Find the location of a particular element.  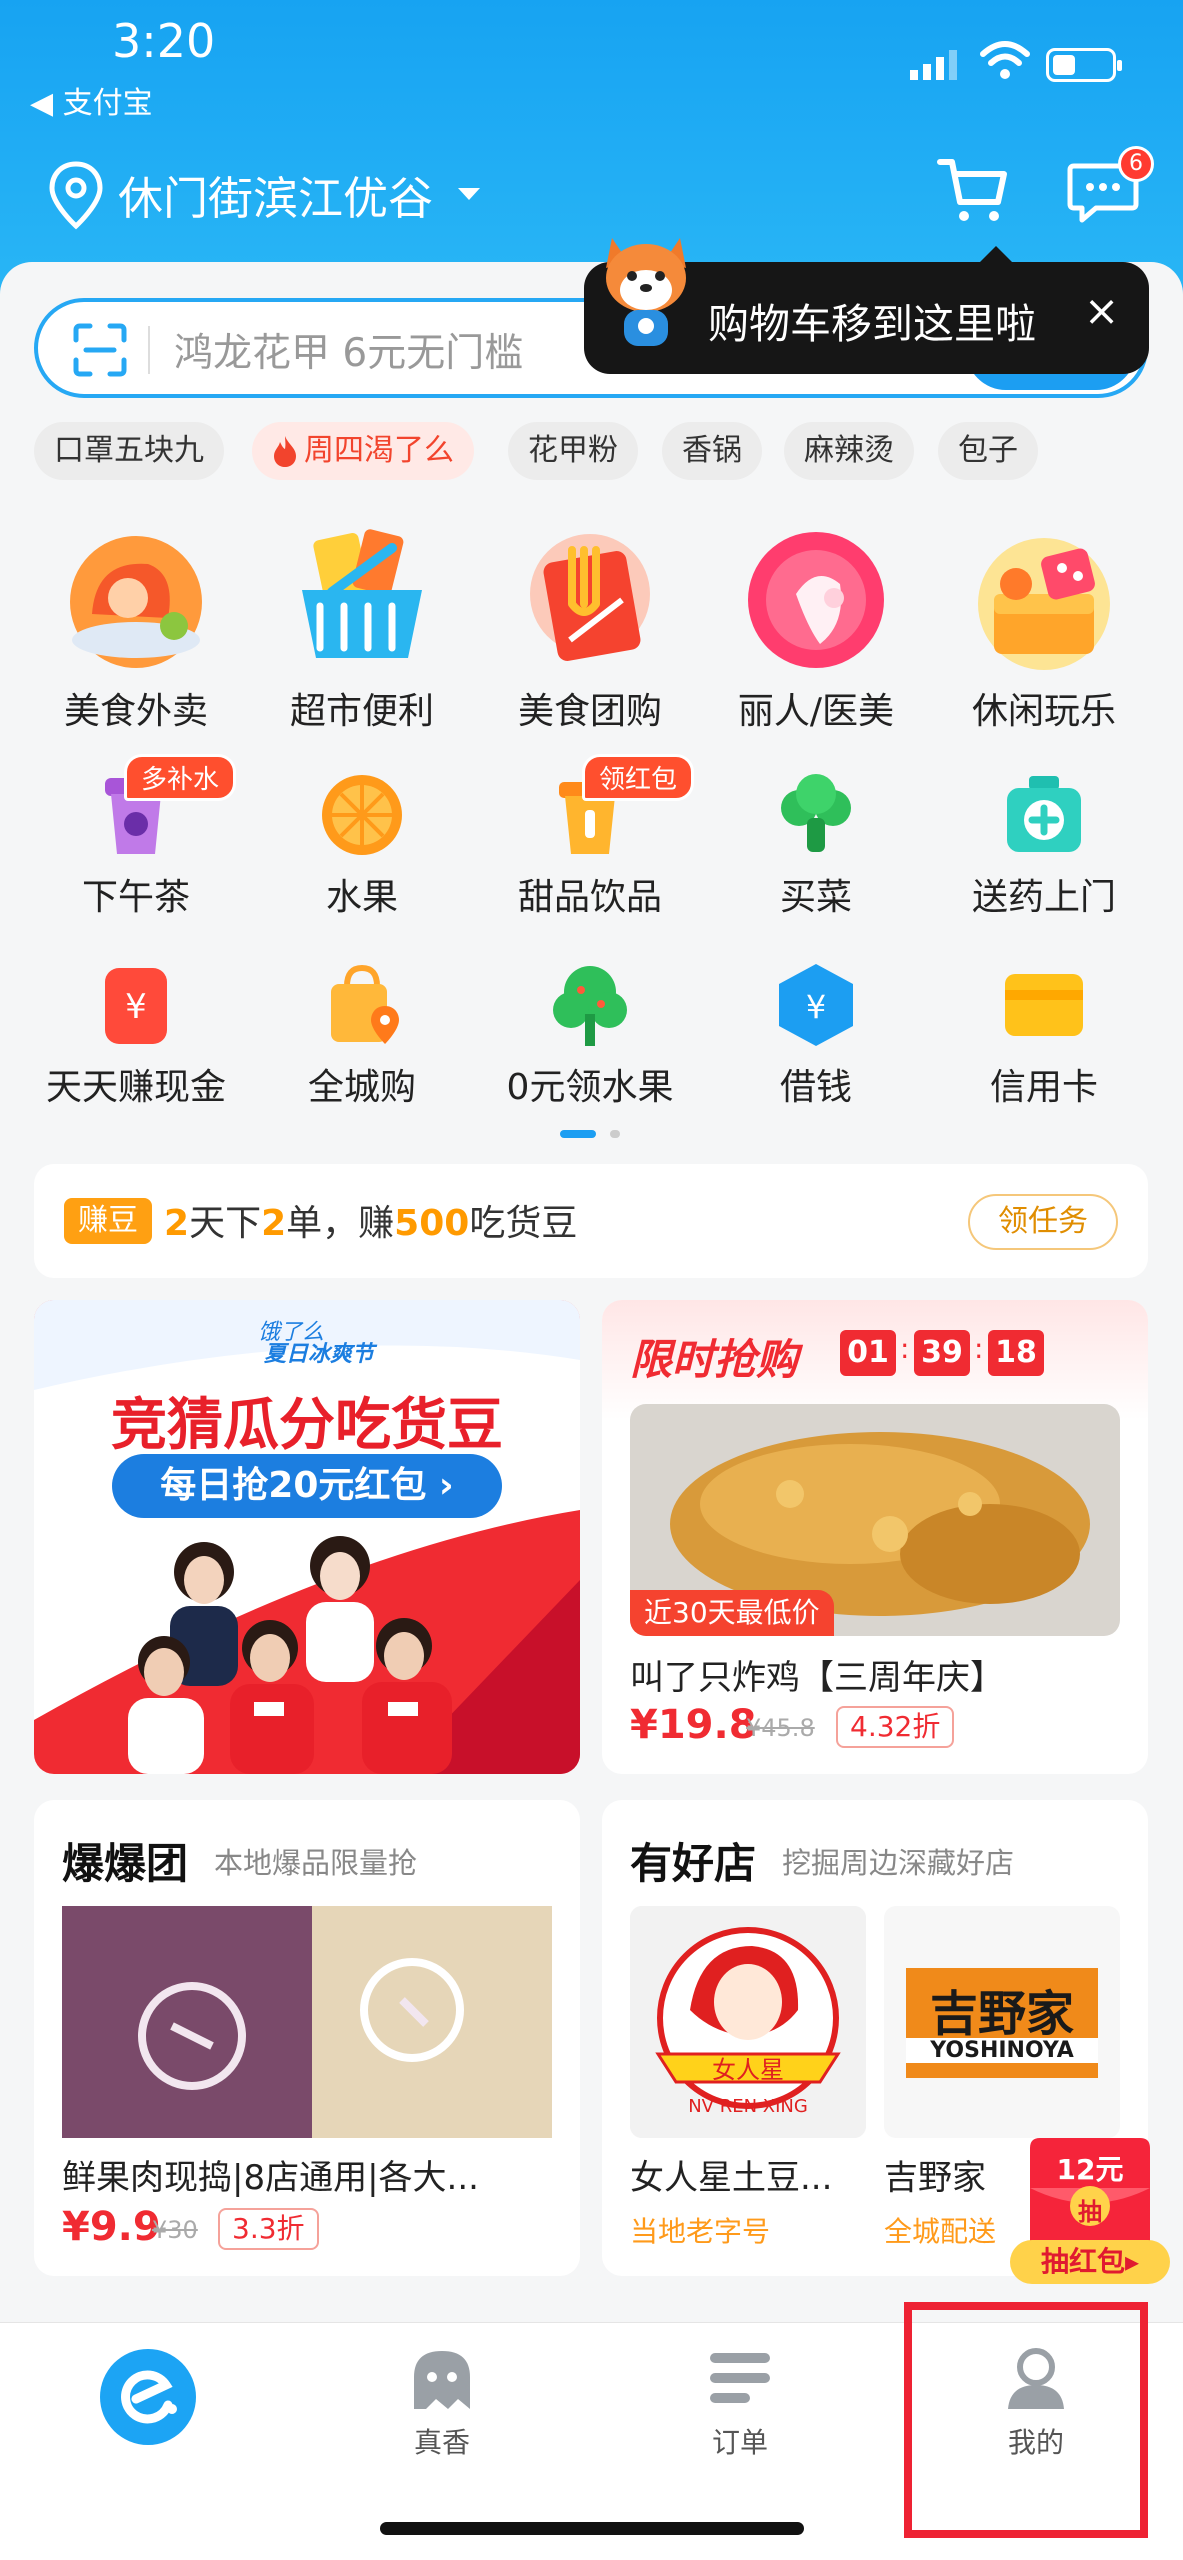

promo-guess-banner: 饿了么 夏日冰爽节 竞猜瓜分吃货豆 每日抢20元红包 › is located at coordinates (307, 1537).